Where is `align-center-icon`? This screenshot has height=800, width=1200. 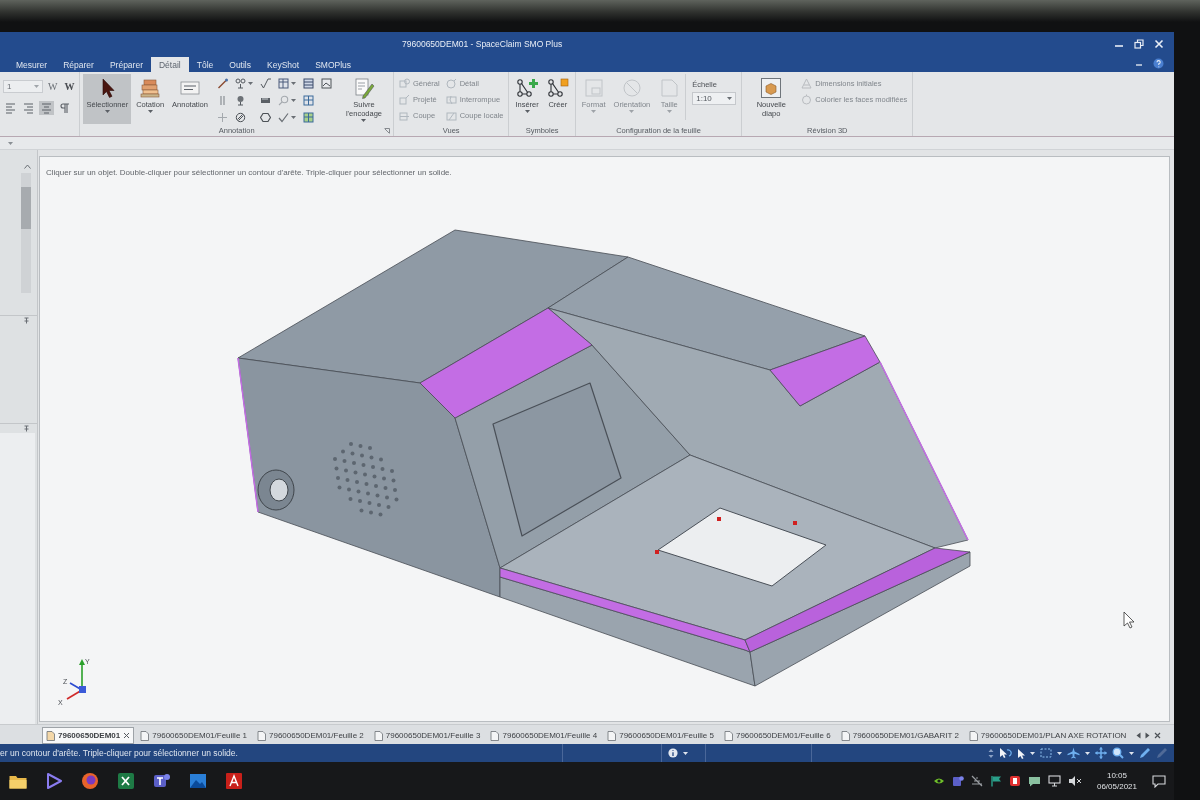 align-center-icon is located at coordinates (46, 108).